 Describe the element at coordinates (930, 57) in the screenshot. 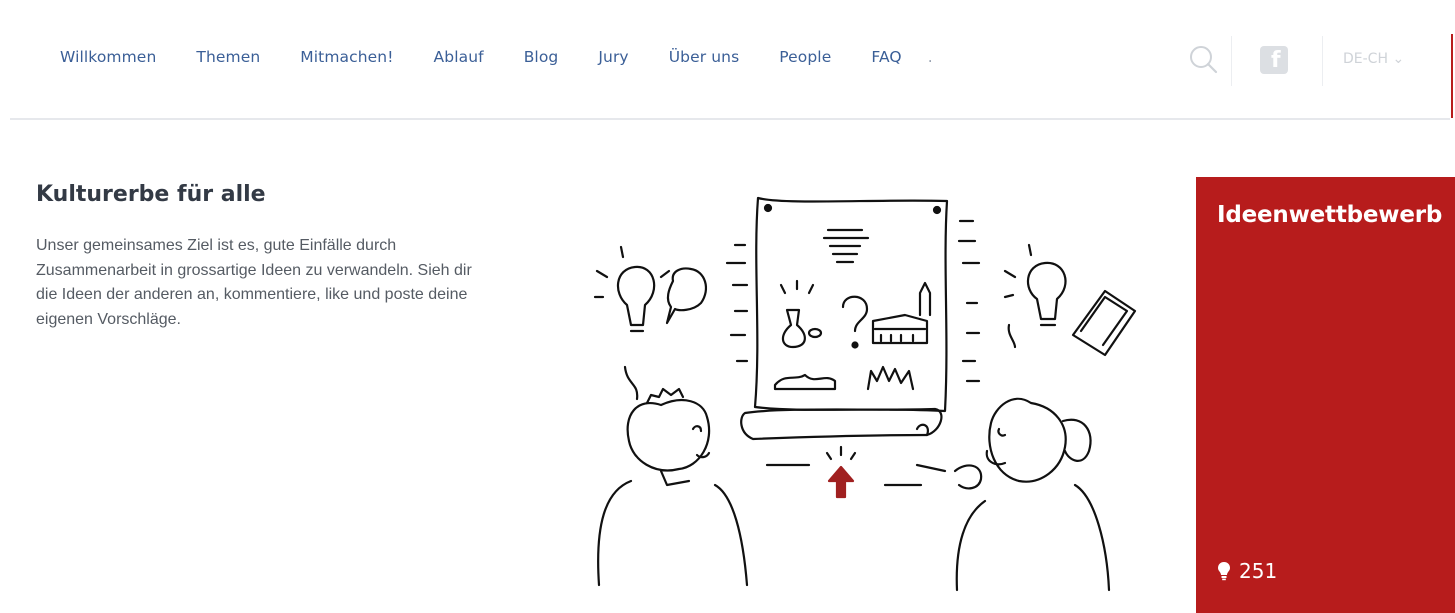

I see `nav-item-more: .` at that location.